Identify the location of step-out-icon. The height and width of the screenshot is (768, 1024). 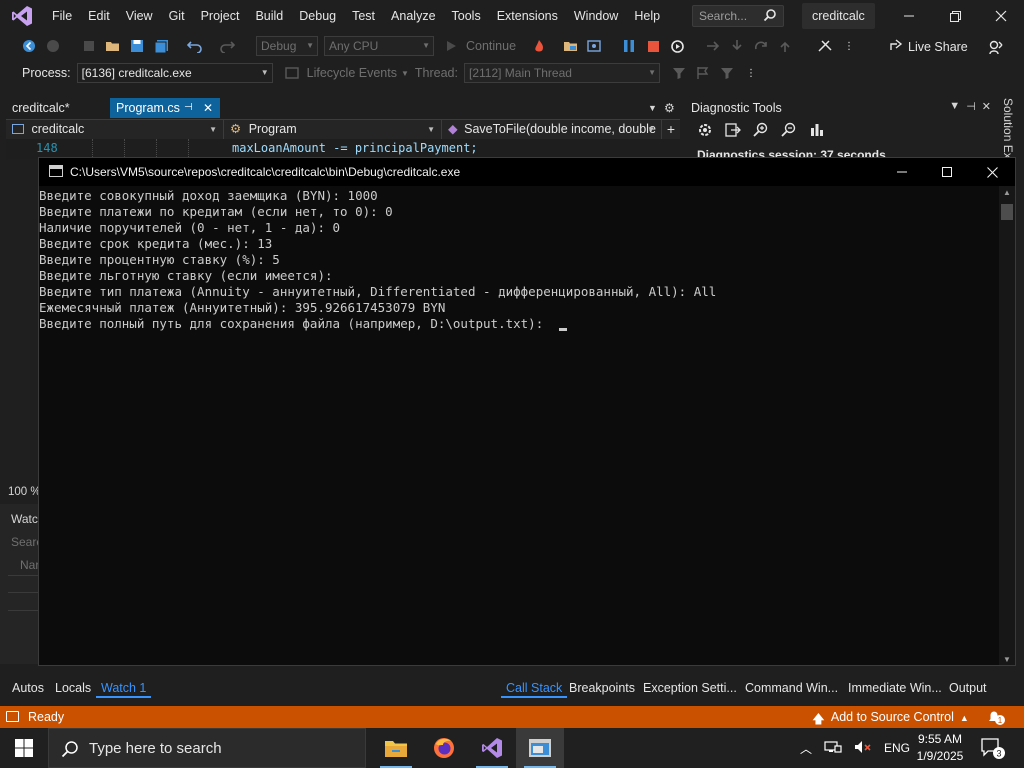
(785, 46).